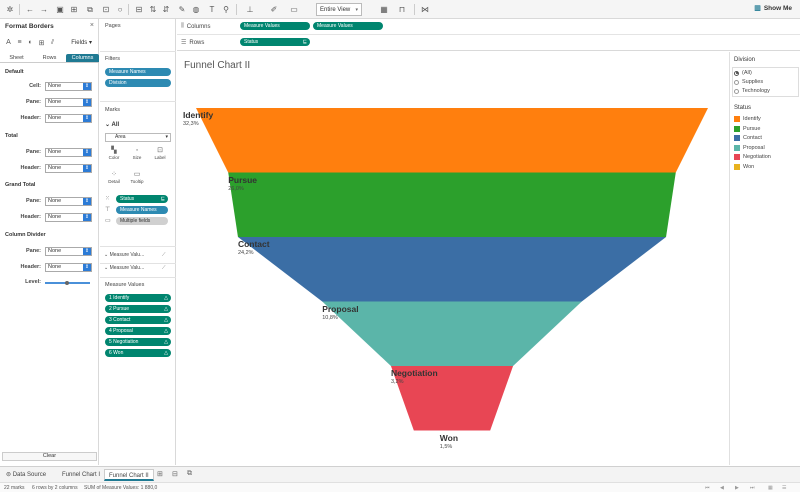  Describe the element at coordinates (452, 334) in the screenshot. I see `funnel-segment-proposal` at that location.